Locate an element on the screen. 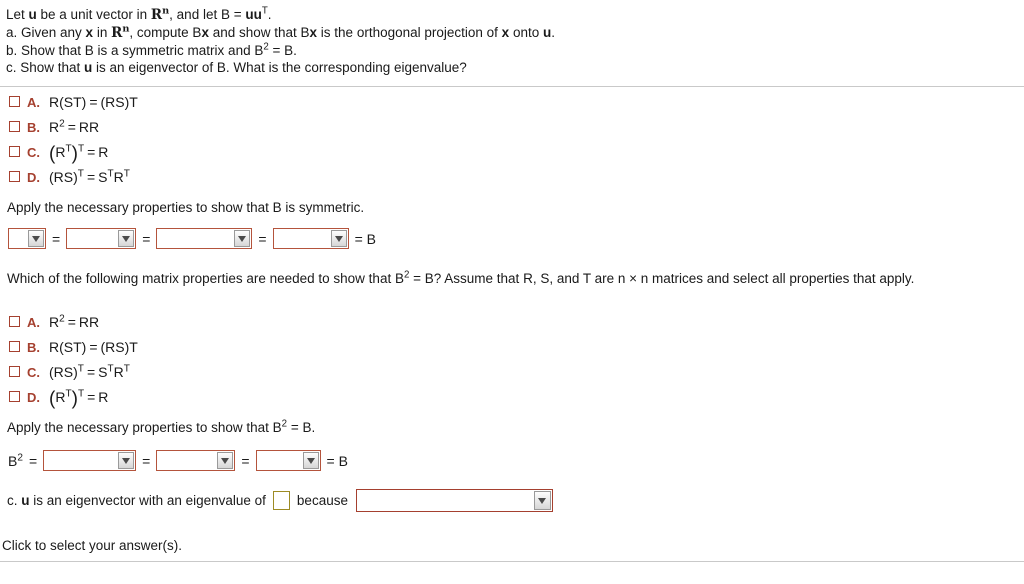 The height and width of the screenshot is (584, 1024). choice-d: D. (RT)T = R is located at coordinates (73, 397).